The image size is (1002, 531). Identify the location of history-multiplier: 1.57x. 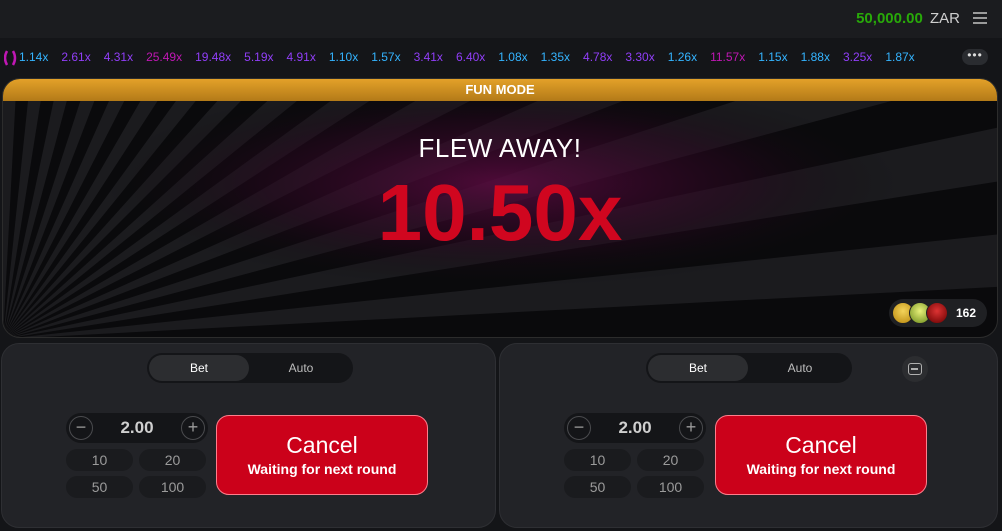
(386, 57).